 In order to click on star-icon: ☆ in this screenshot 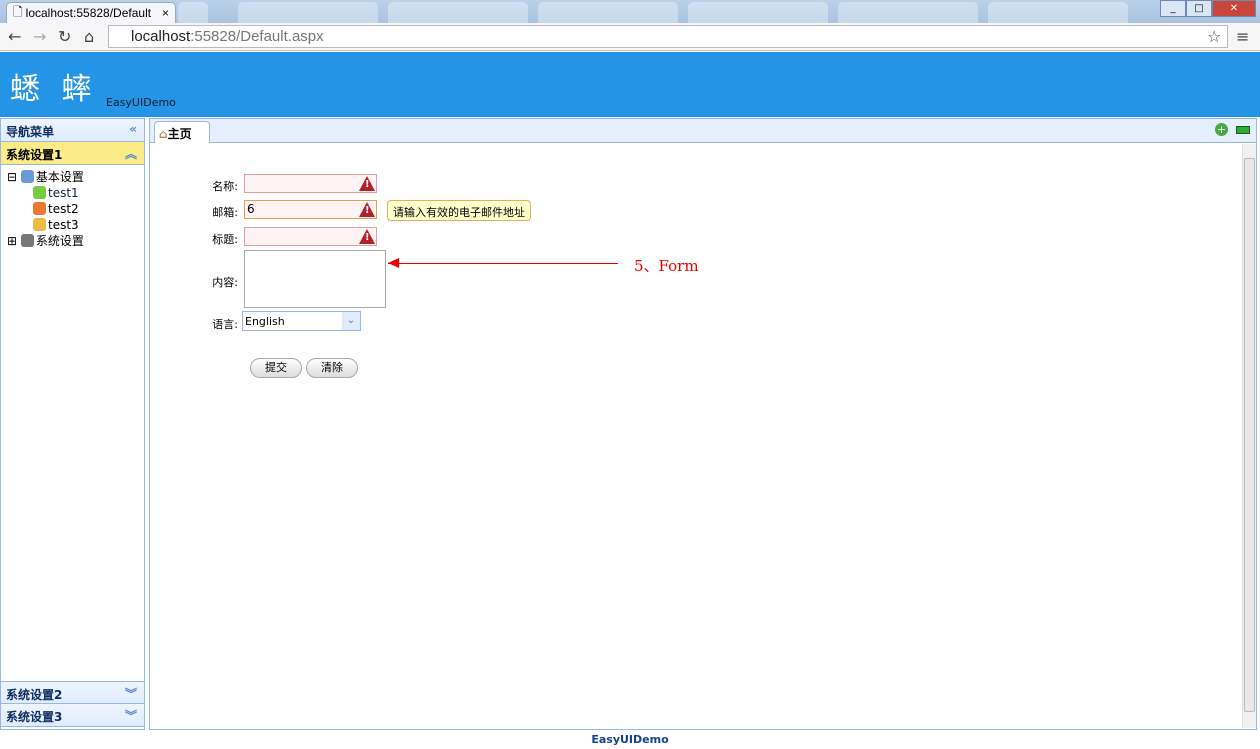, I will do `click(1214, 36)`.